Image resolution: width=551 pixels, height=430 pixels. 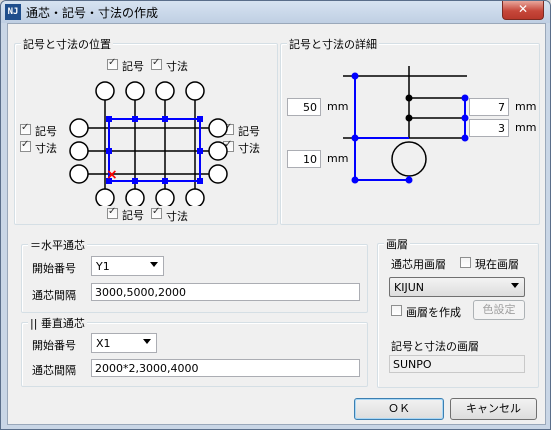 I want to click on horizontal-grid-title: ＝水平通芯, so click(x=57, y=245).